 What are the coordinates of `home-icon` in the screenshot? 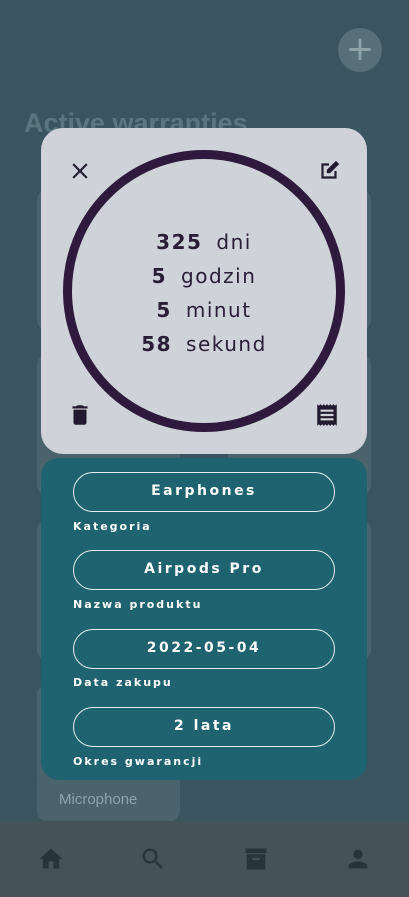 It's located at (51, 858).